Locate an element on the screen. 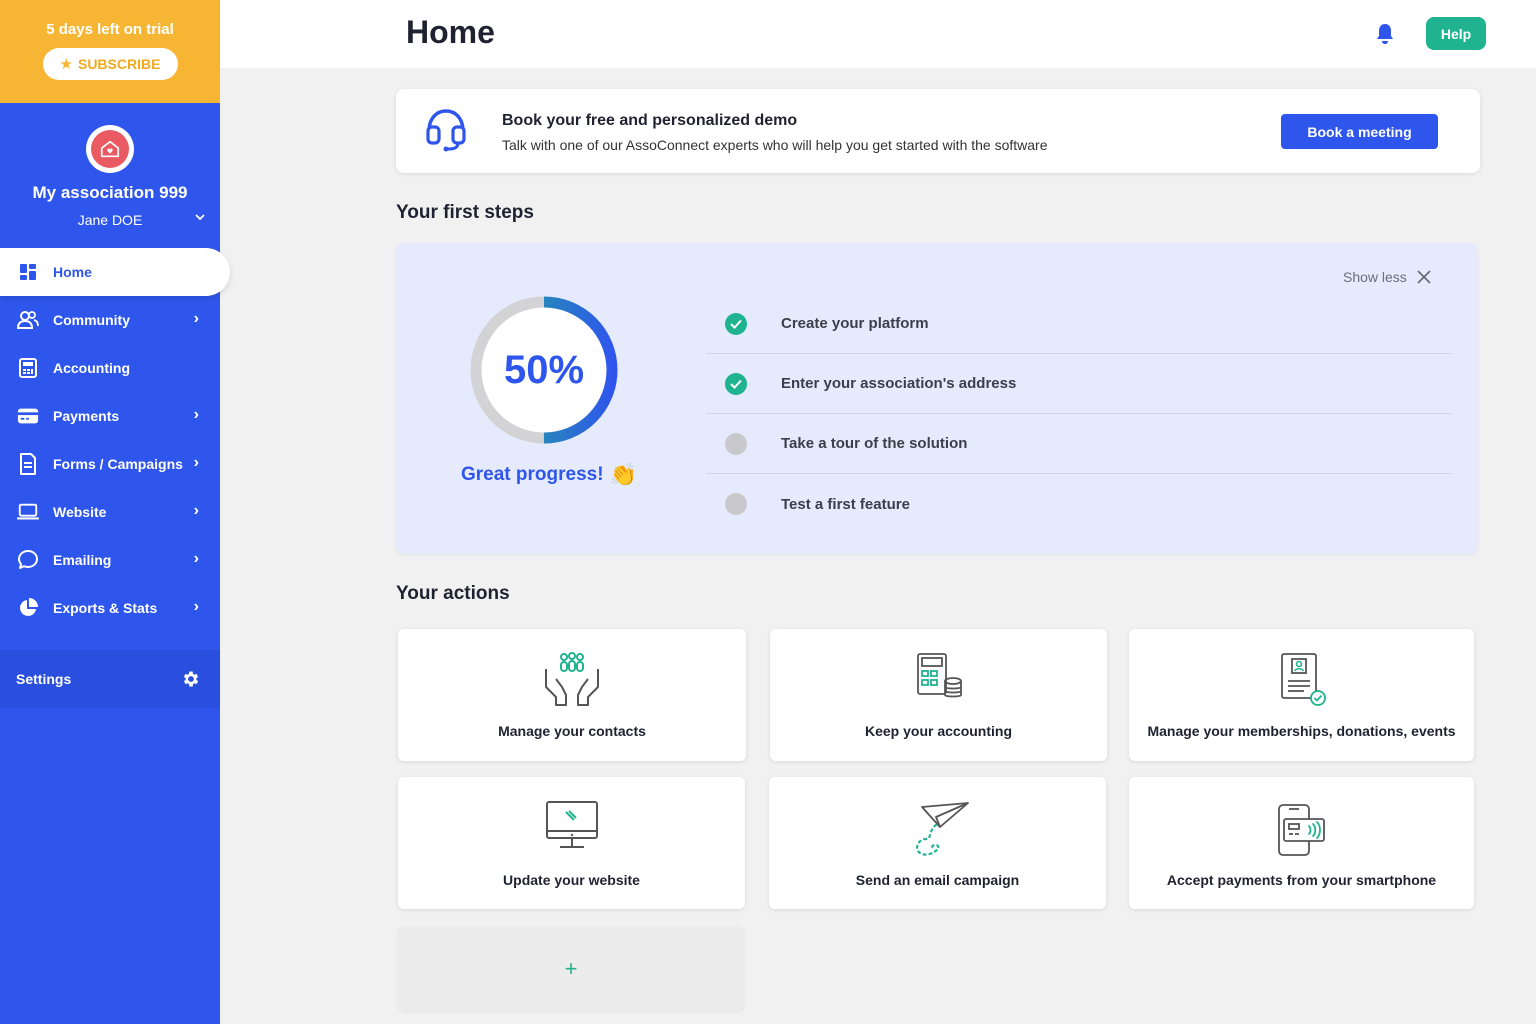 This screenshot has width=1536, height=1024. action-card-website: Update your website is located at coordinates (571, 843).